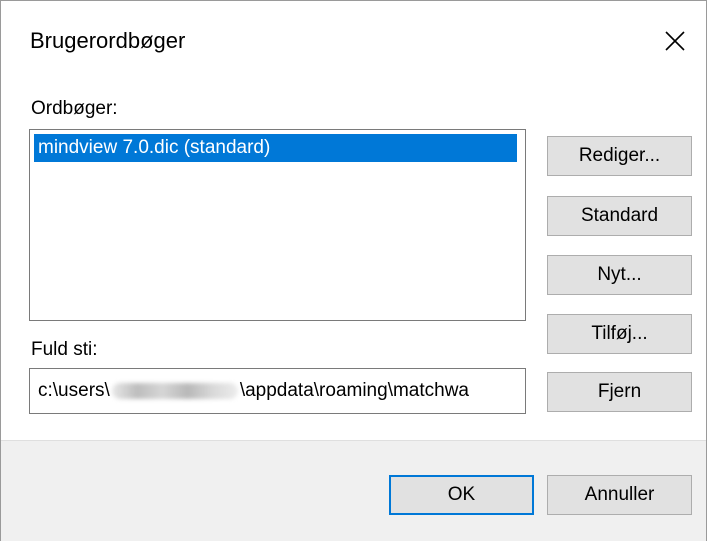  I want to click on full-path-field: c:\users\ \appdata\roaming\matchwa, so click(277, 391).